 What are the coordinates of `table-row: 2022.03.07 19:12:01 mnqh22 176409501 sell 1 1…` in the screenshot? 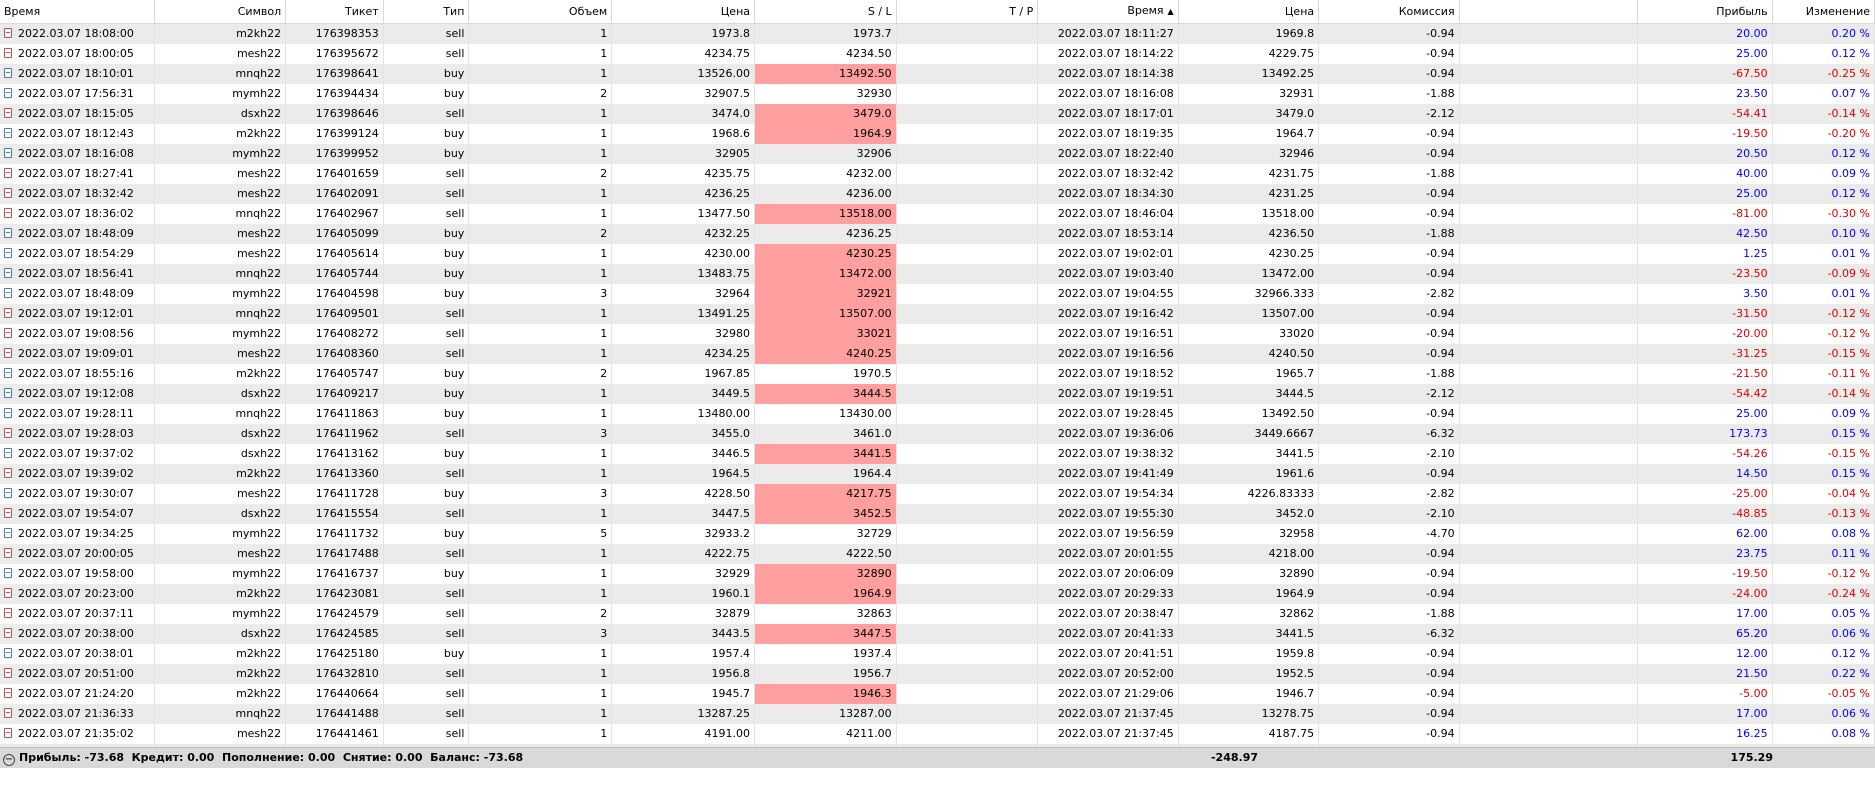 It's located at (937, 314).